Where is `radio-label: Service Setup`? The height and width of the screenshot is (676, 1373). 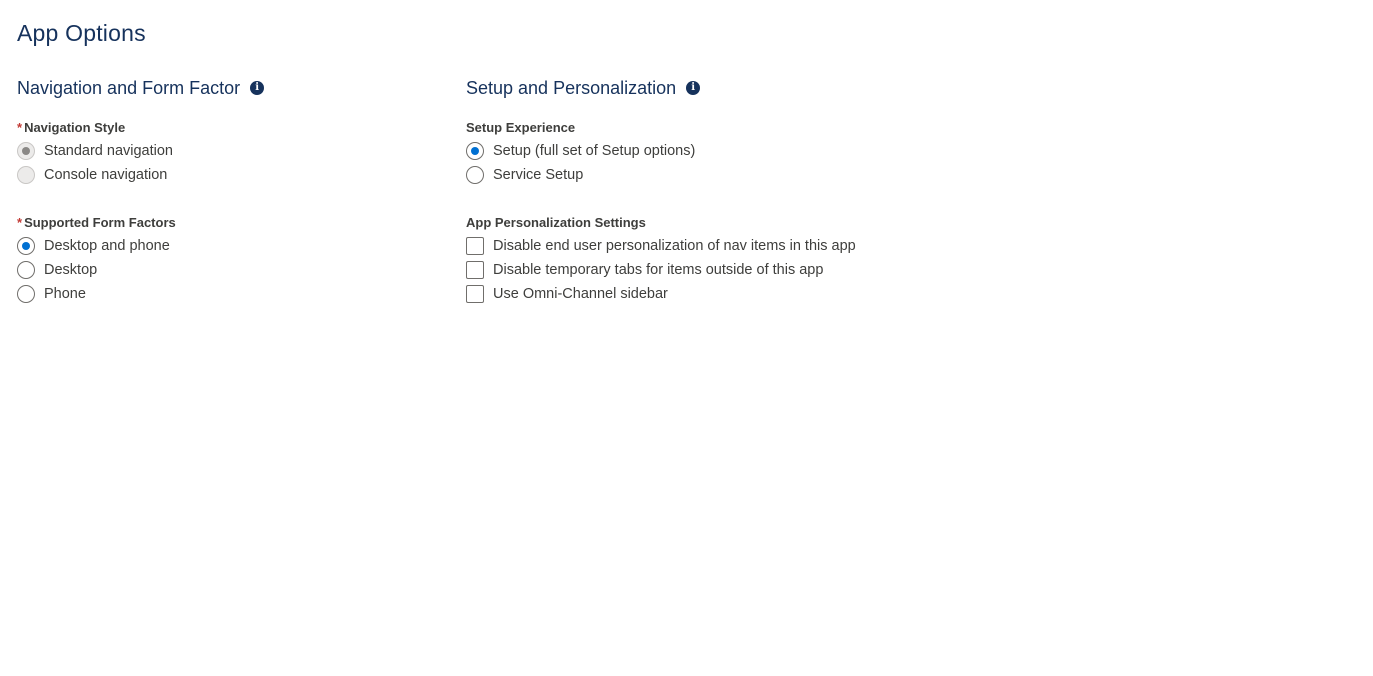
radio-label: Service Setup is located at coordinates (538, 175).